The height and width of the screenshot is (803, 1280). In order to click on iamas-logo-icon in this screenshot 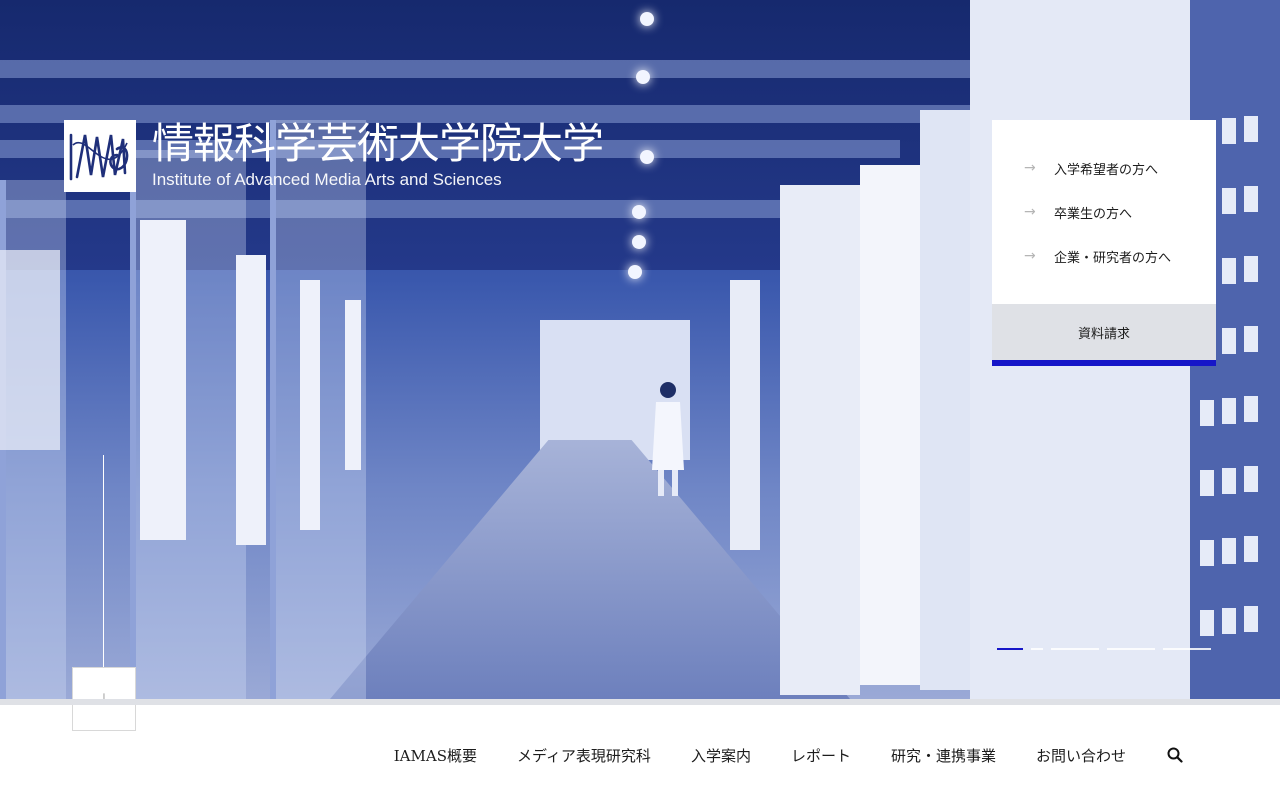, I will do `click(100, 156)`.